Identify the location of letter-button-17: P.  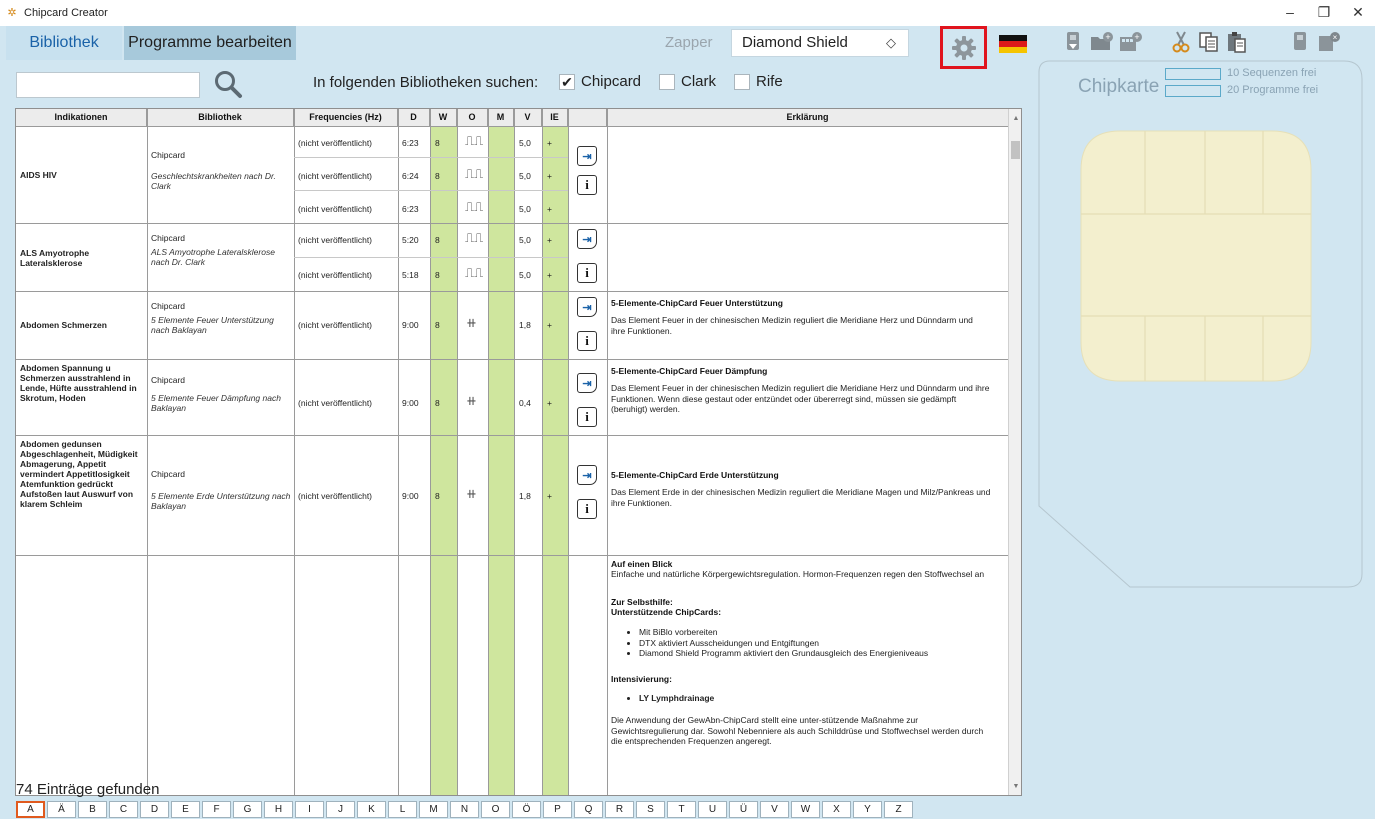
(557, 809).